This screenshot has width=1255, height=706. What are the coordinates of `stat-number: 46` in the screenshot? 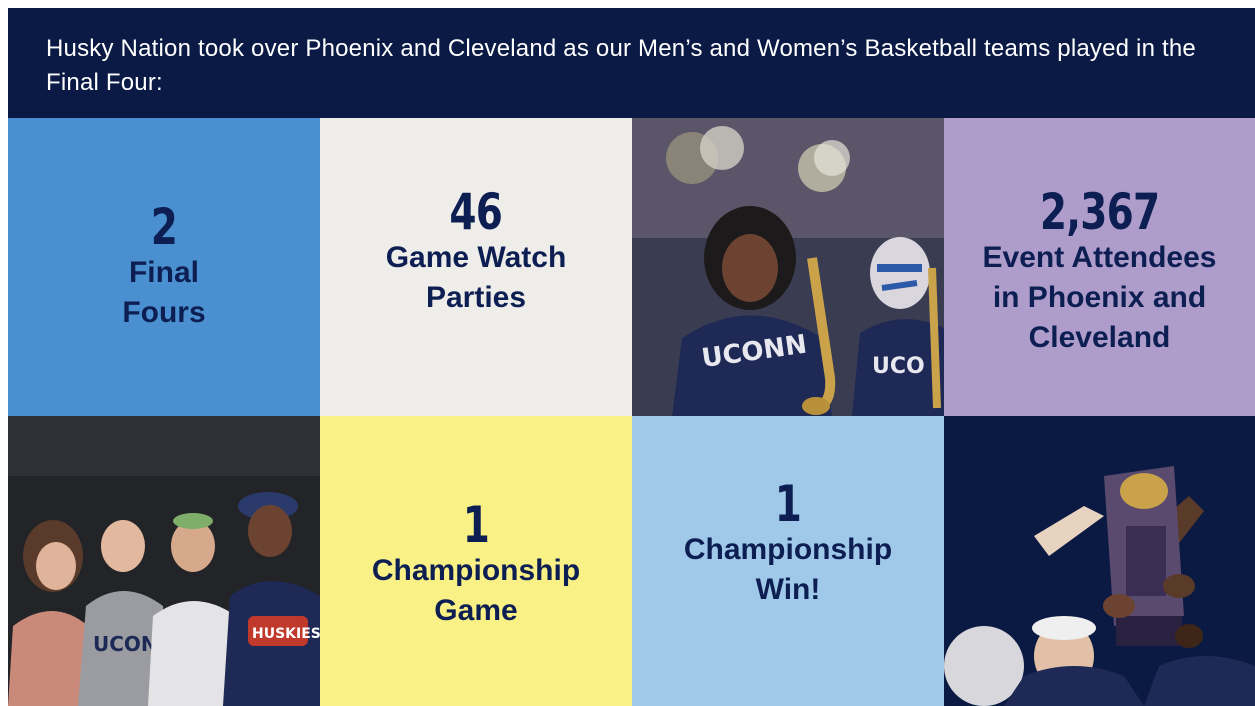 It's located at (476, 212).